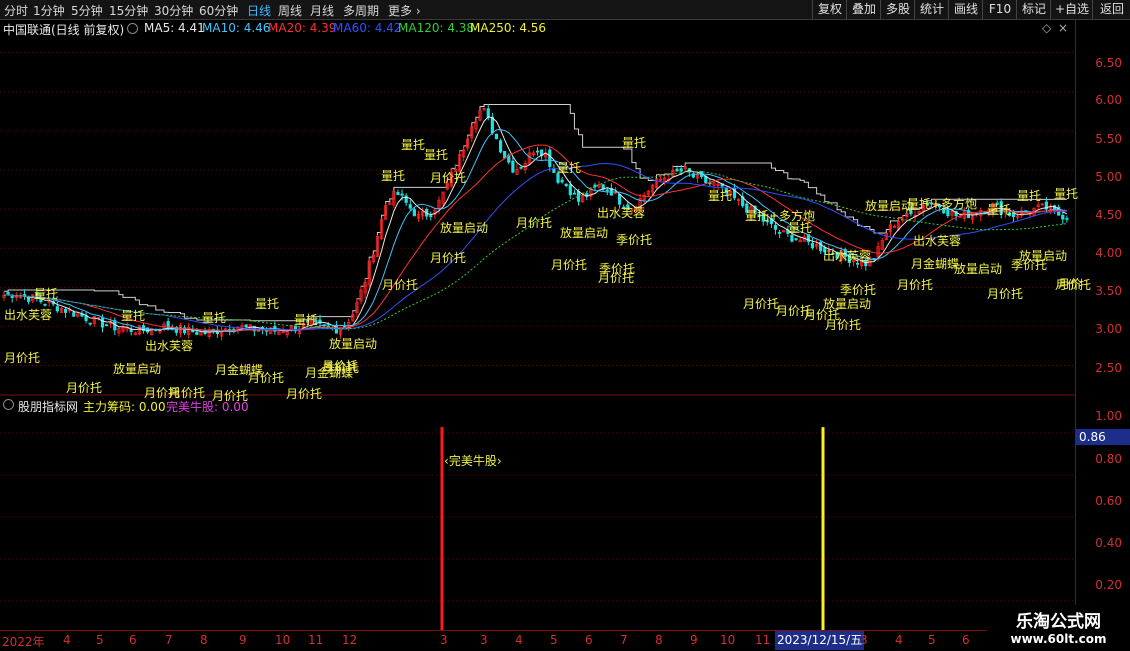 The width and height of the screenshot is (1130, 651). What do you see at coordinates (1071, 9) in the screenshot?
I see `add-watchlist-button: +自选` at bounding box center [1071, 9].